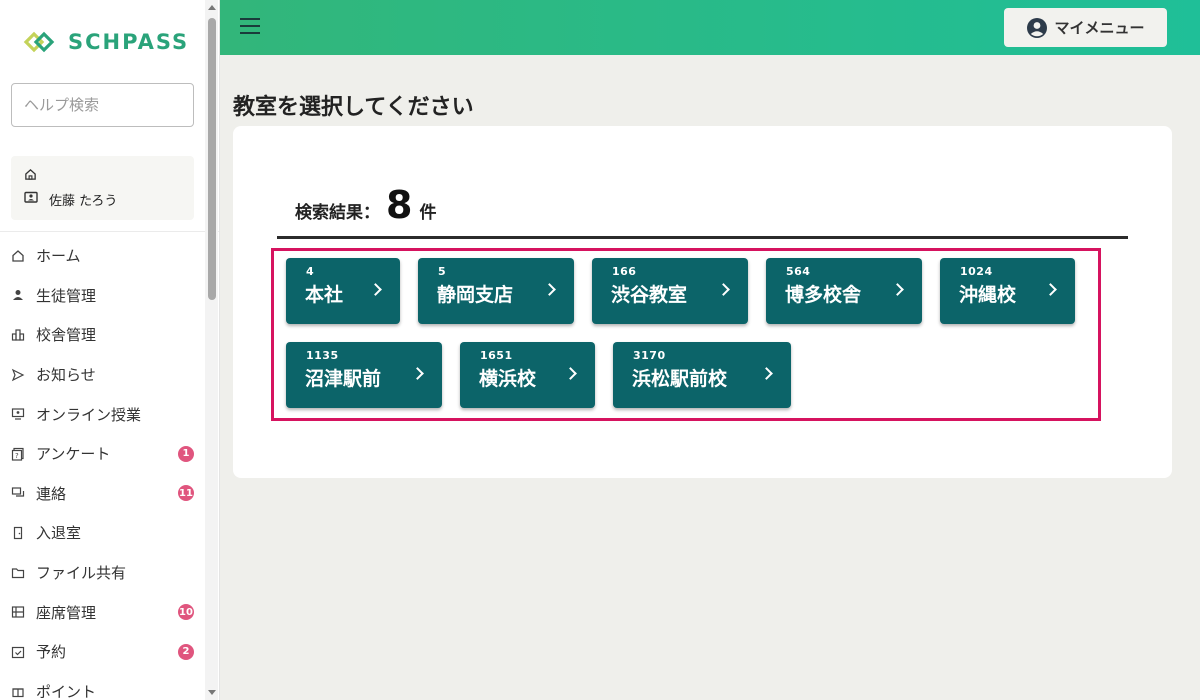 This screenshot has width=1200, height=700. I want to click on sidebar-item-label: 連絡, so click(51, 493).